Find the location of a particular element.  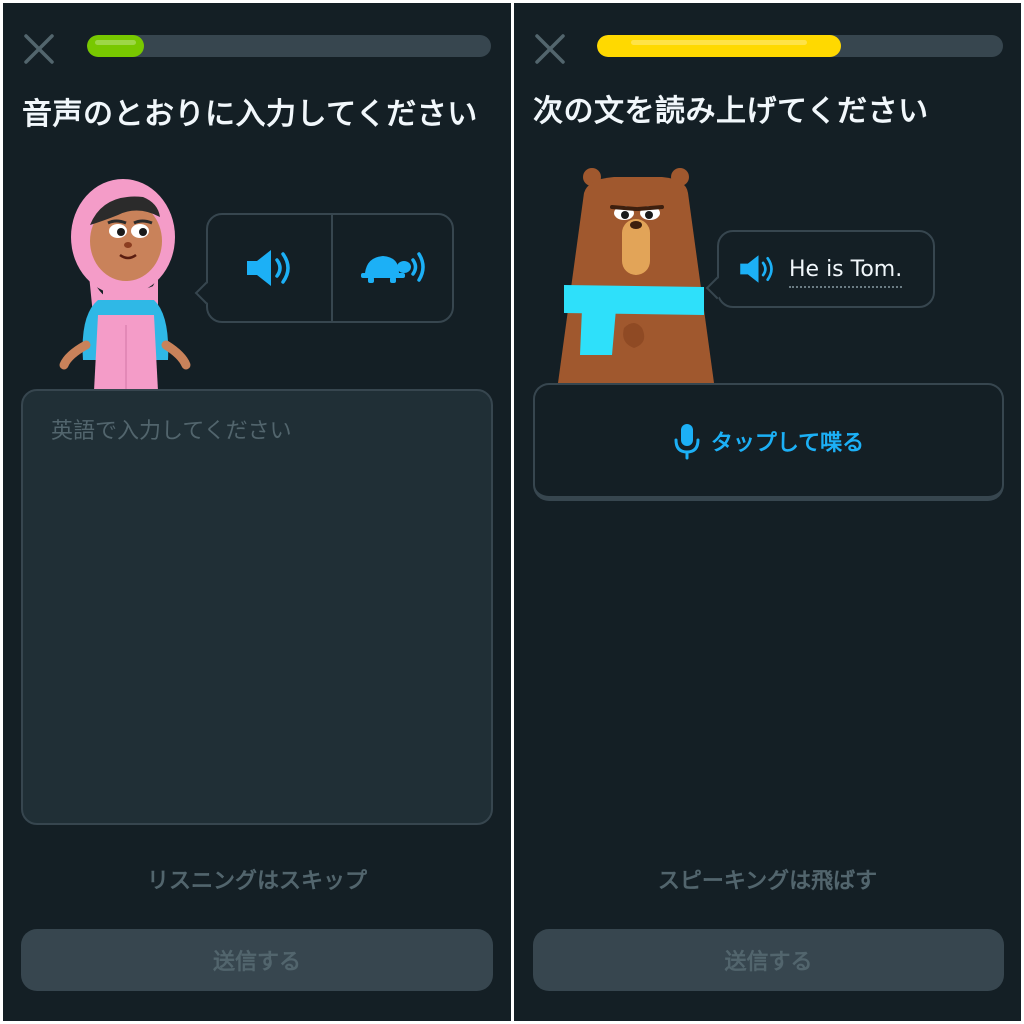

skip-speaking-link: スピーキングは飛ばす is located at coordinates (767, 879).